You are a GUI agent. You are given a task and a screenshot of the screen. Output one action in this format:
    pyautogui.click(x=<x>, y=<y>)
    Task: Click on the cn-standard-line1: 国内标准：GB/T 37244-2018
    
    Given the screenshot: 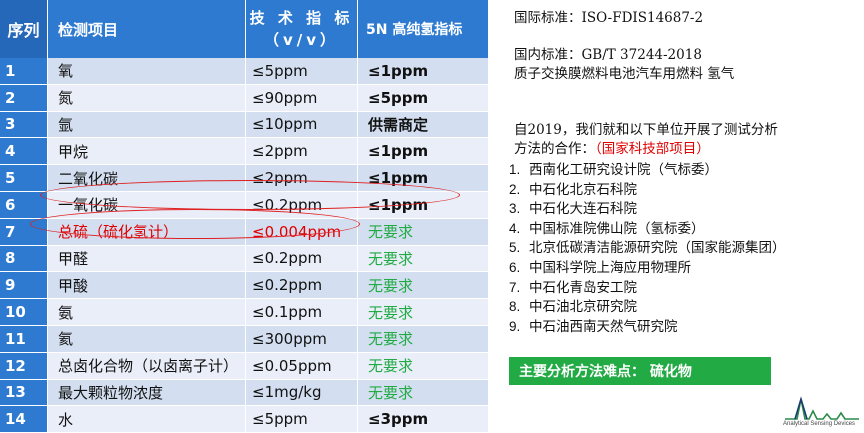 What is the action you would take?
    pyautogui.click(x=608, y=55)
    